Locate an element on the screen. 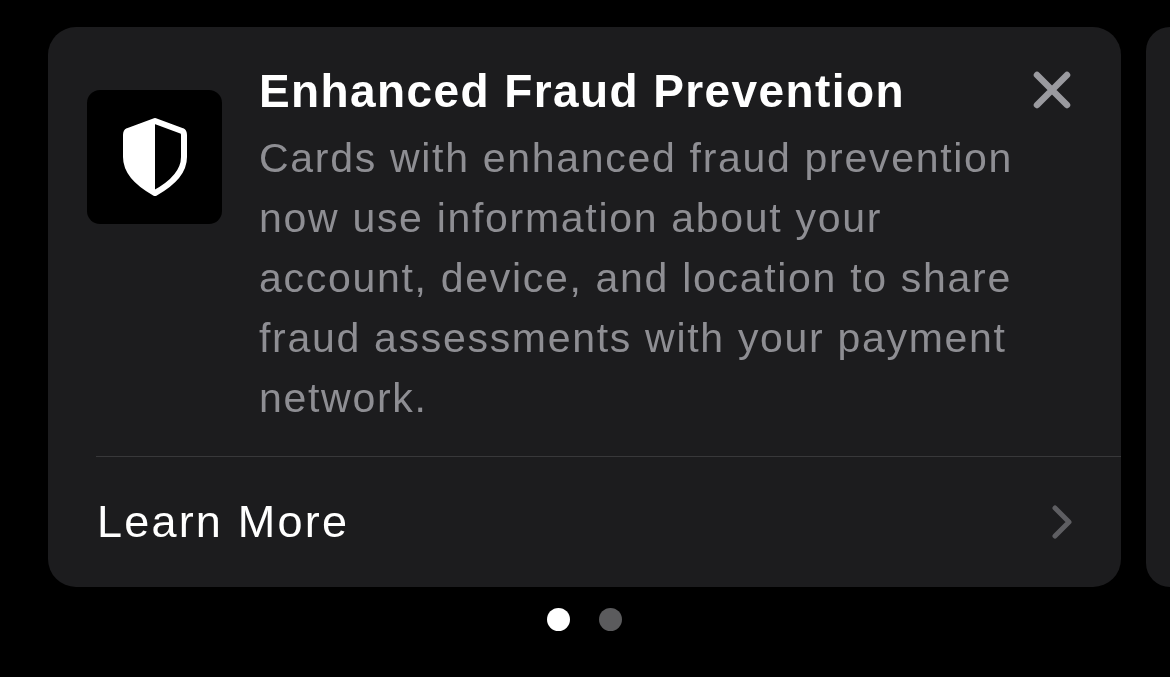 This screenshot has width=1170, height=677. close-button is located at coordinates (1052, 90).